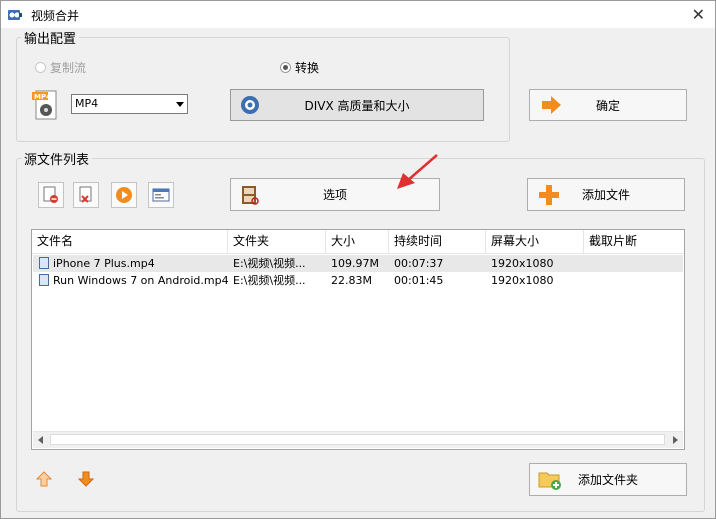  What do you see at coordinates (180, 104) in the screenshot?
I see `chevron-down-icon` at bounding box center [180, 104].